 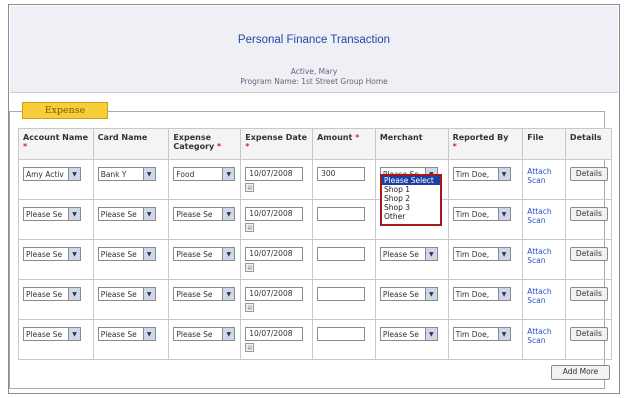 I want to click on expense-tab: Expense, so click(x=65, y=110).